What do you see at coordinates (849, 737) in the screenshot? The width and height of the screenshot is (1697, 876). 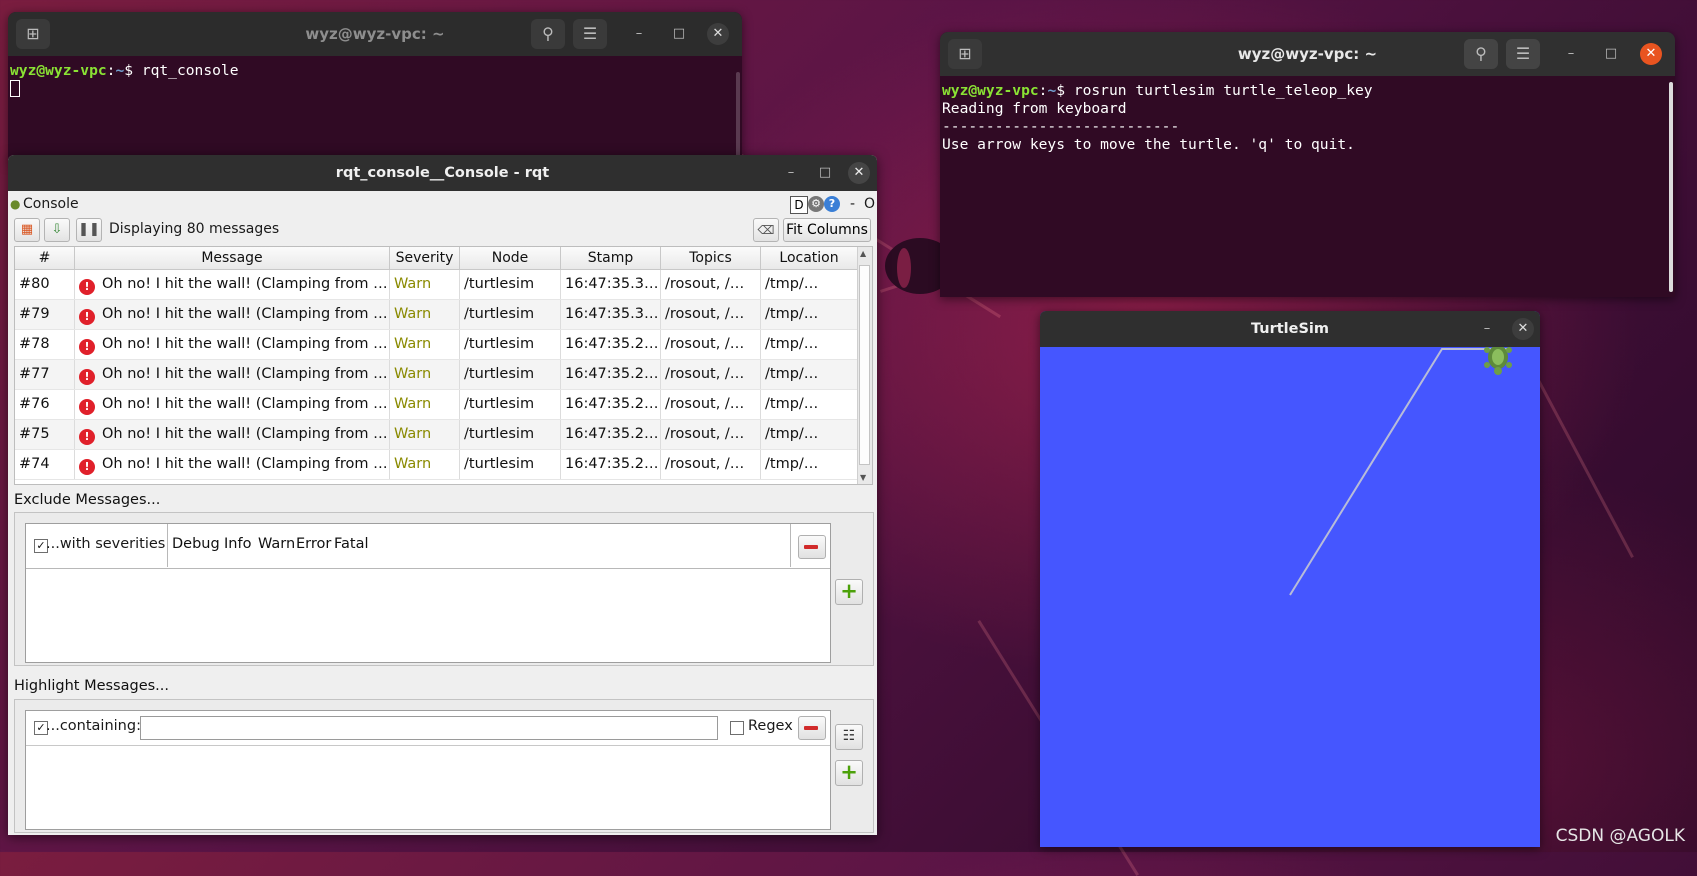 I see `highlight-options-icon: ☷` at bounding box center [849, 737].